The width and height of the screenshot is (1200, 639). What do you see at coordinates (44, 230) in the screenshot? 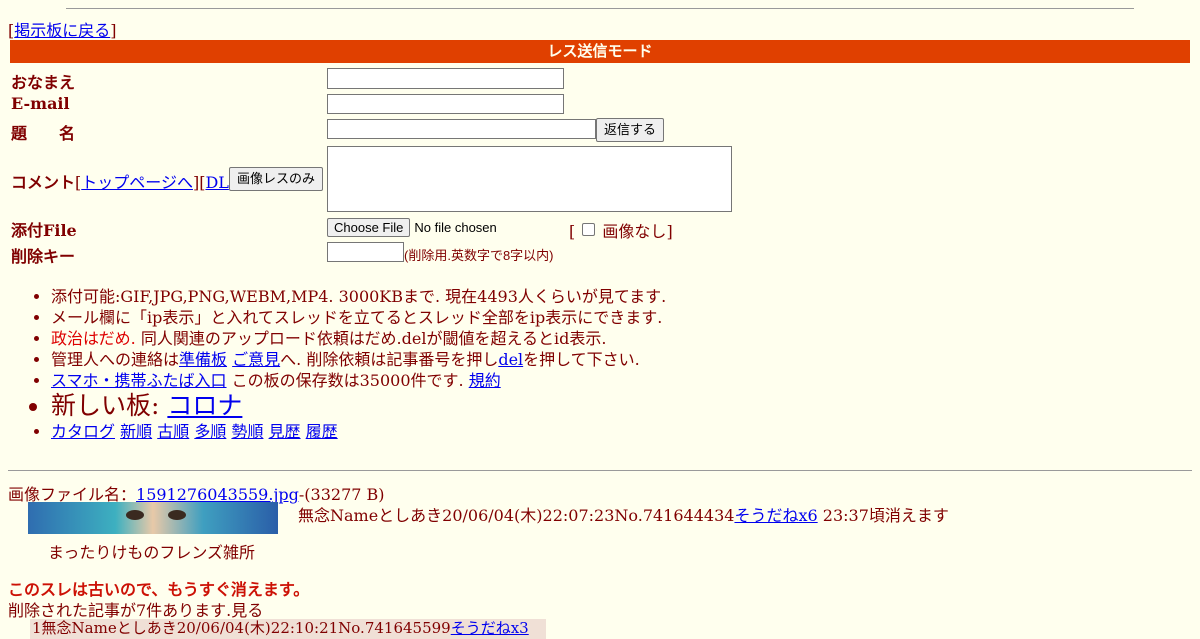
I see `file-label: 添付File` at bounding box center [44, 230].